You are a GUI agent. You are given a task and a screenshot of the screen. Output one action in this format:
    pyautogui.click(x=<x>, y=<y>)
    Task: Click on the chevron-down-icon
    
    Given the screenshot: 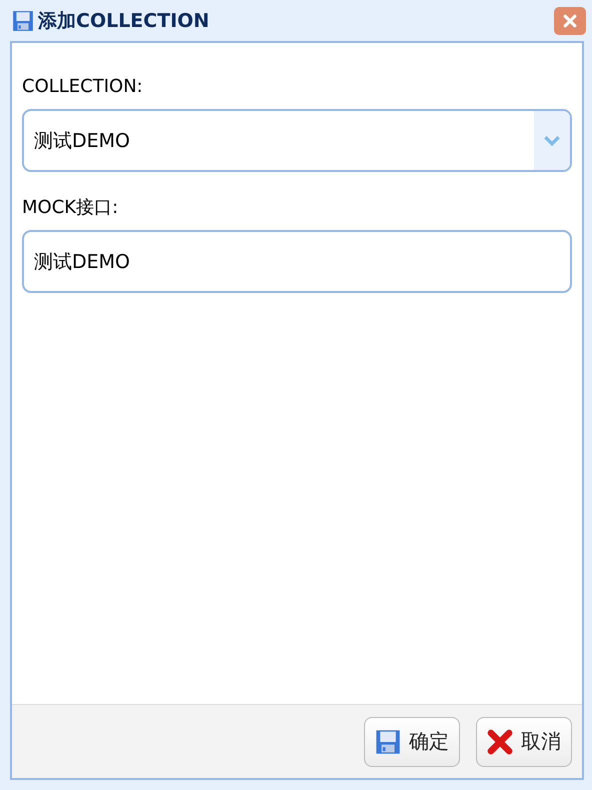 What is the action you would take?
    pyautogui.click(x=552, y=140)
    